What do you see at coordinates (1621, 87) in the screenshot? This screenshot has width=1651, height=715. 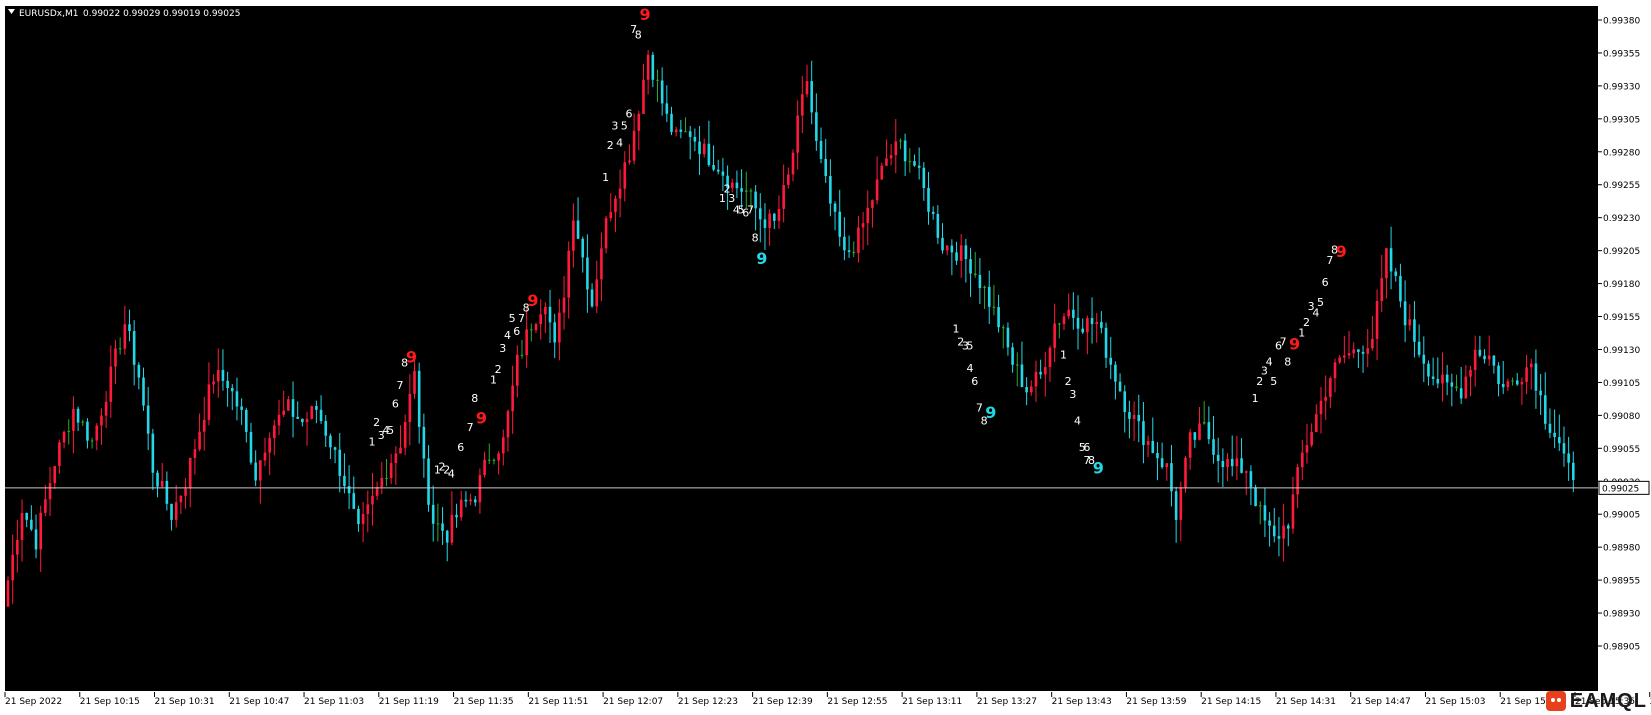 I see `y-tick-label: 0.99330` at bounding box center [1621, 87].